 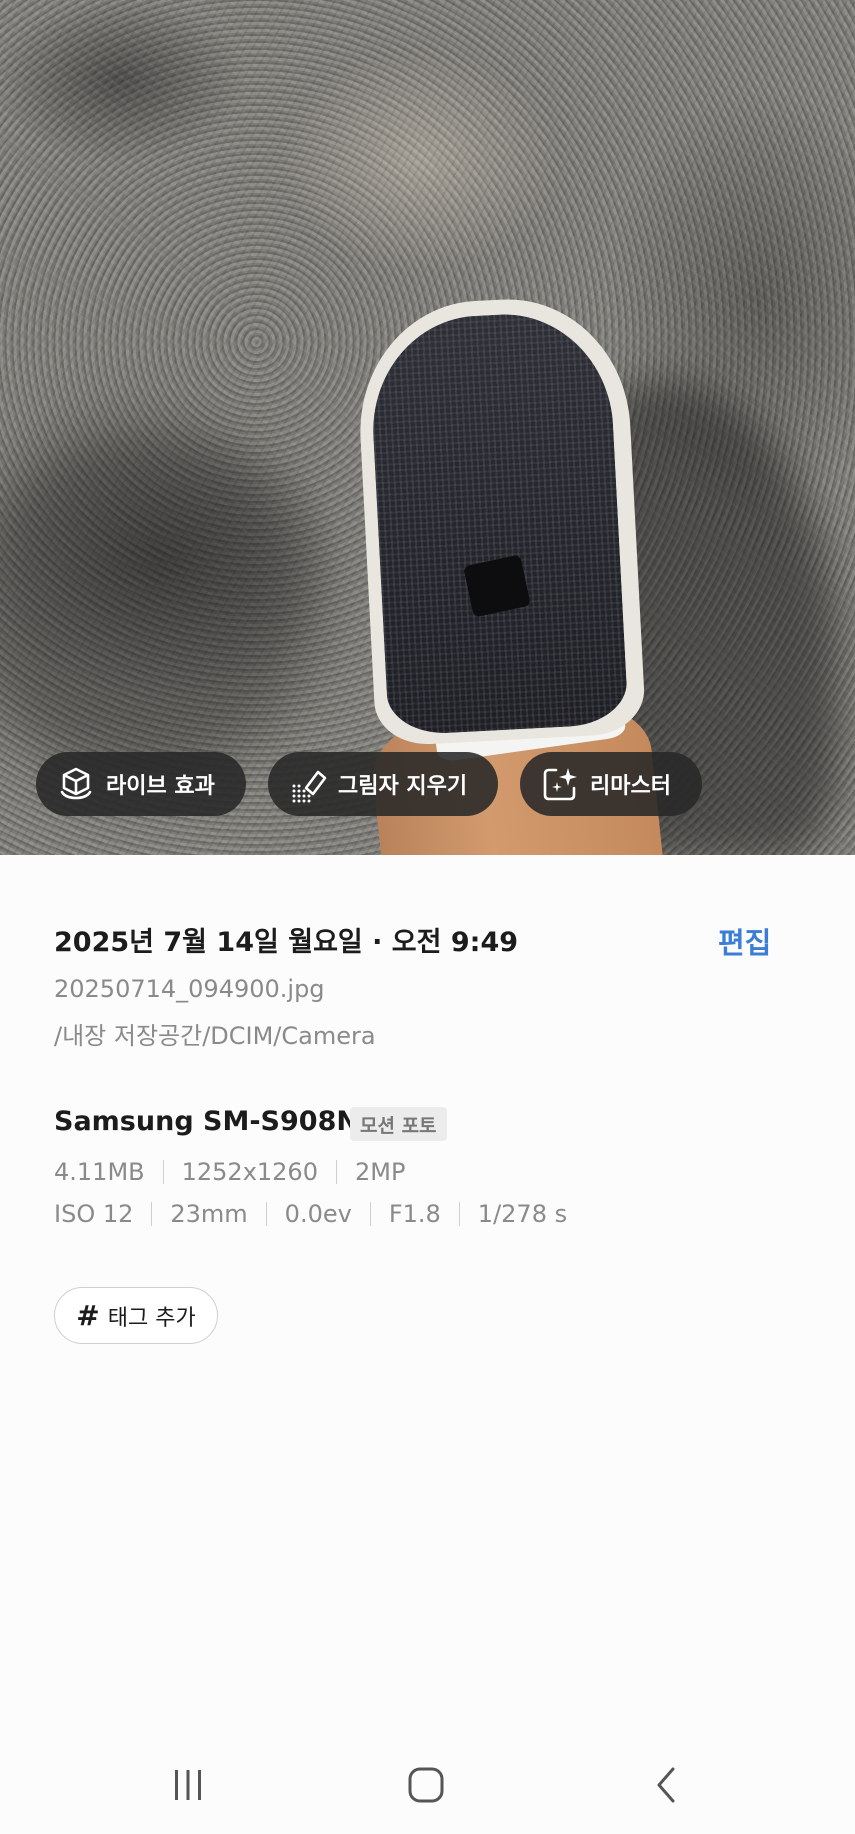 I want to click on home-button, so click(x=426, y=1785).